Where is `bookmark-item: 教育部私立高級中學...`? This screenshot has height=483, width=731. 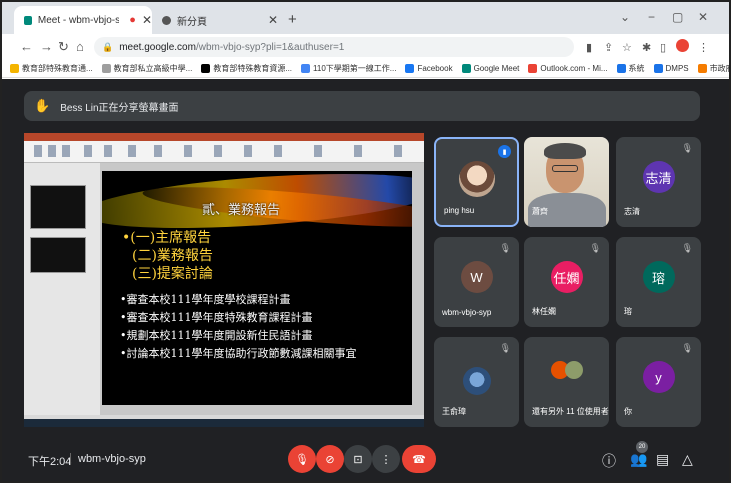 bookmark-item: 教育部私立高級中學... is located at coordinates (147, 68).